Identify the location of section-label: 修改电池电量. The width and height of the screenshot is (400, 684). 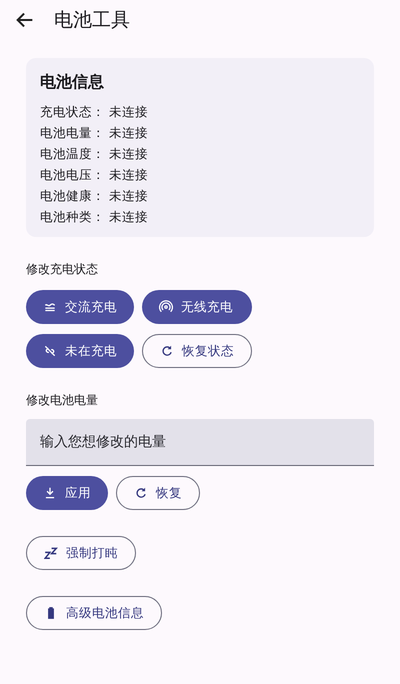
(62, 400).